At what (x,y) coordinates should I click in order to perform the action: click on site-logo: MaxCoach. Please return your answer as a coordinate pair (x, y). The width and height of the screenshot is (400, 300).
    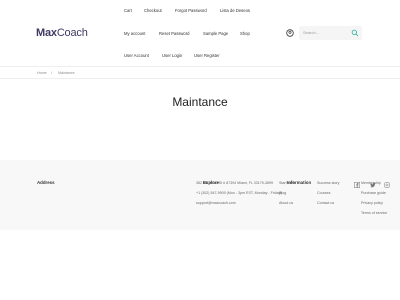
    Looking at the image, I should click on (62, 33).